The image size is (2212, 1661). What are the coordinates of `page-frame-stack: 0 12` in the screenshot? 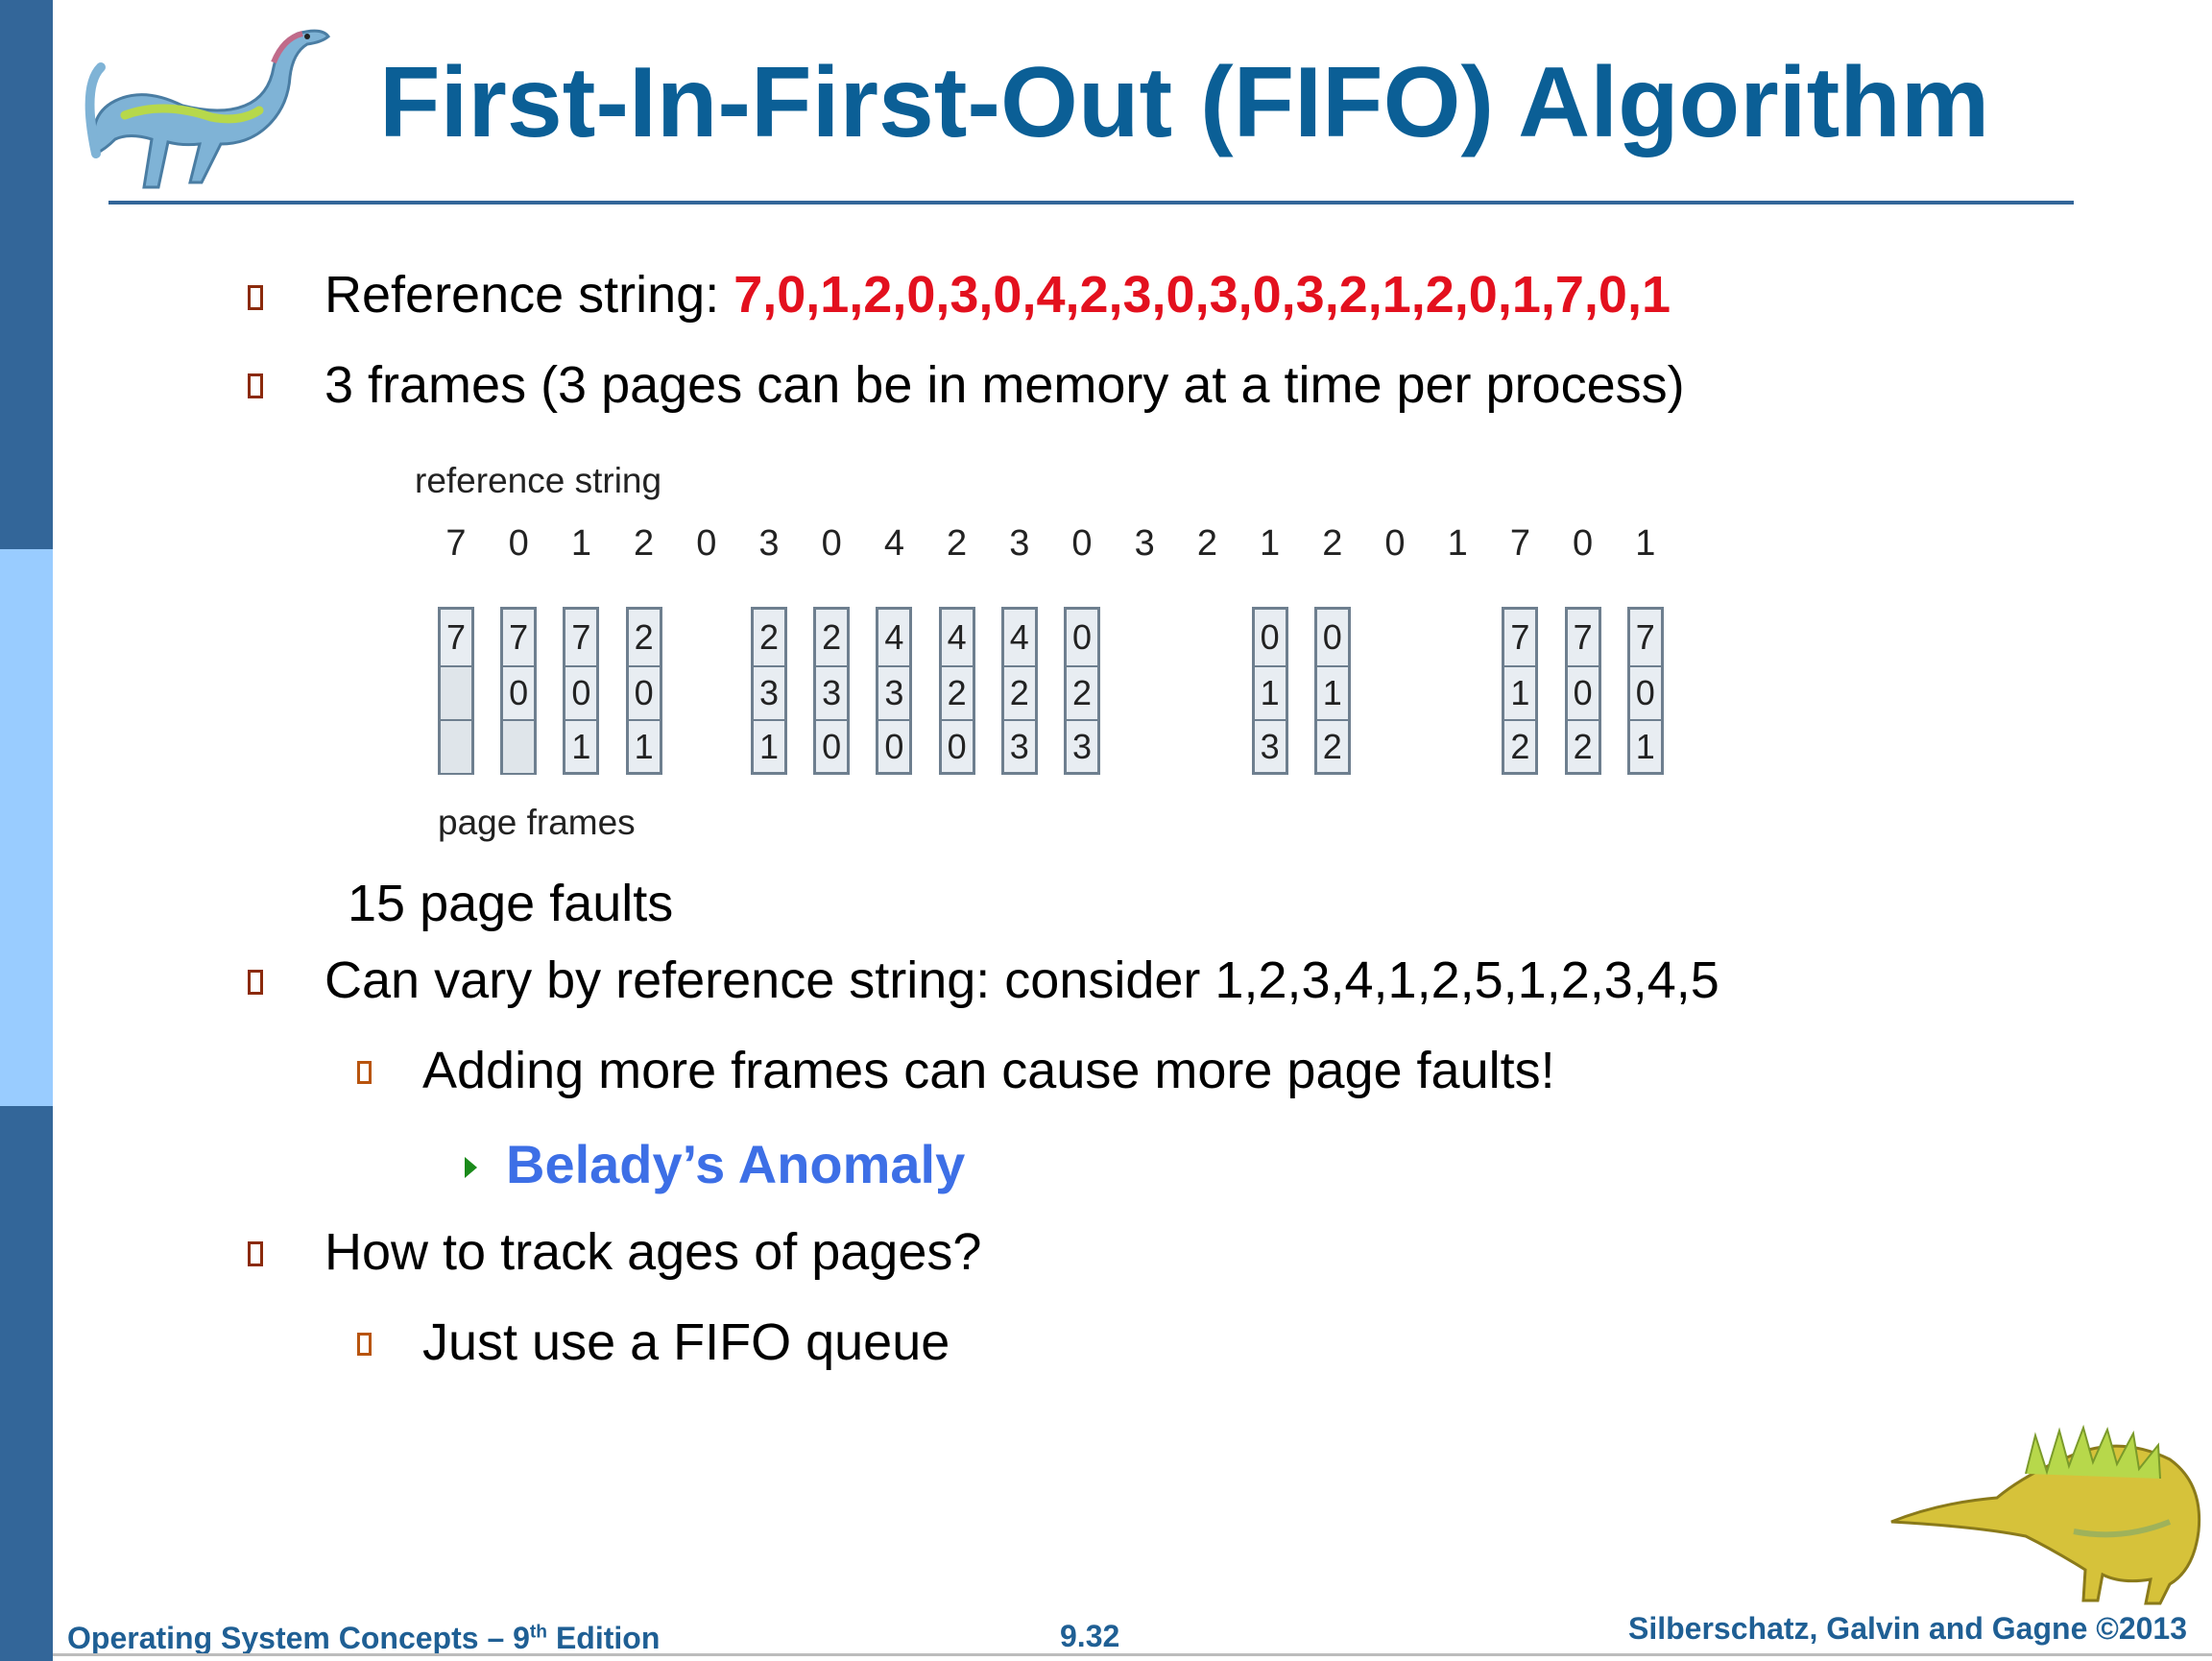 It's located at (1332, 691).